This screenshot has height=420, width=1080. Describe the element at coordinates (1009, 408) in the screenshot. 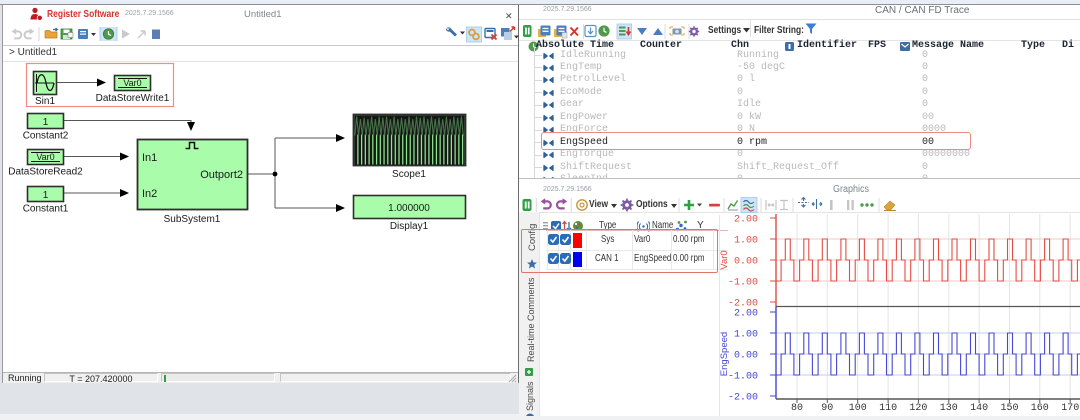

I see `svg-text: 150` at that location.